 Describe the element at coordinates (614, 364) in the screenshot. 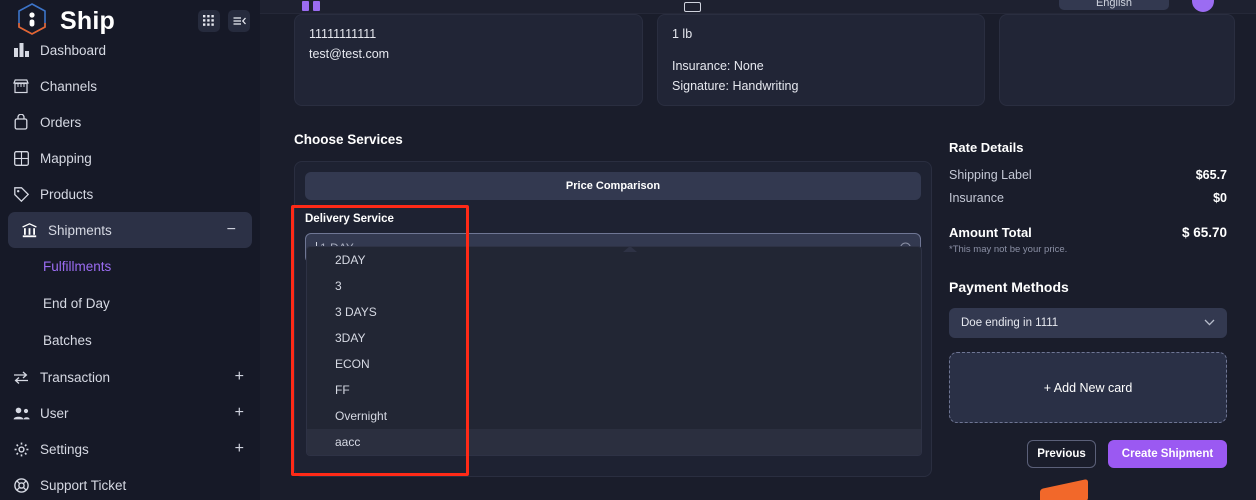

I see `list-item: ECON` at that location.